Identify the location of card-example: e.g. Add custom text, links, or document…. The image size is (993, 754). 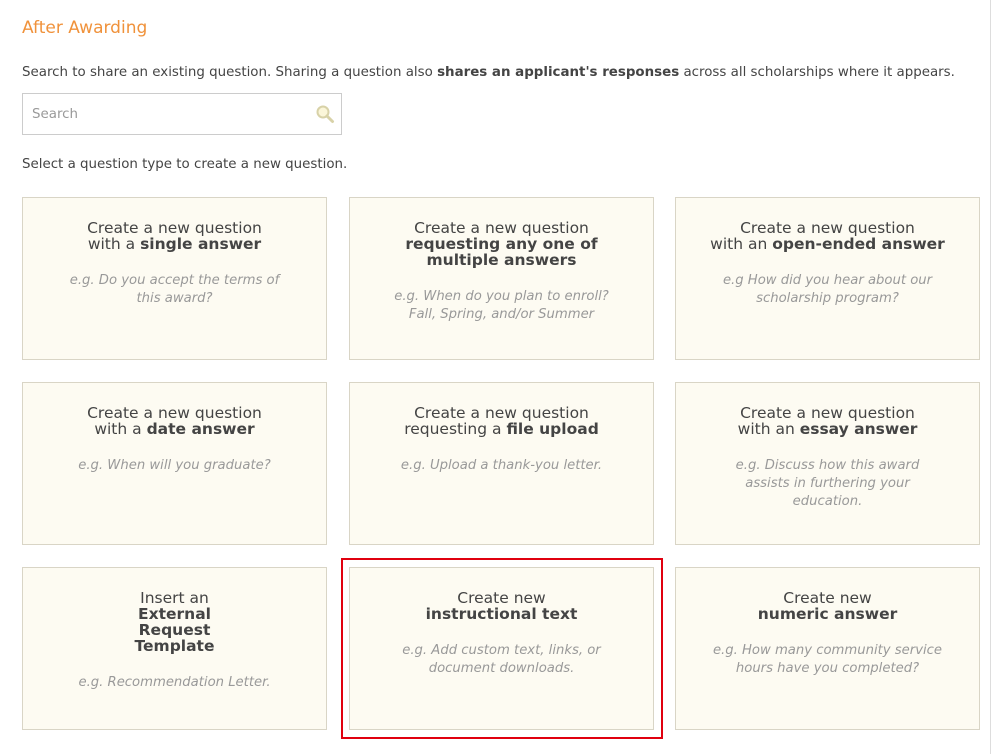
(501, 659).